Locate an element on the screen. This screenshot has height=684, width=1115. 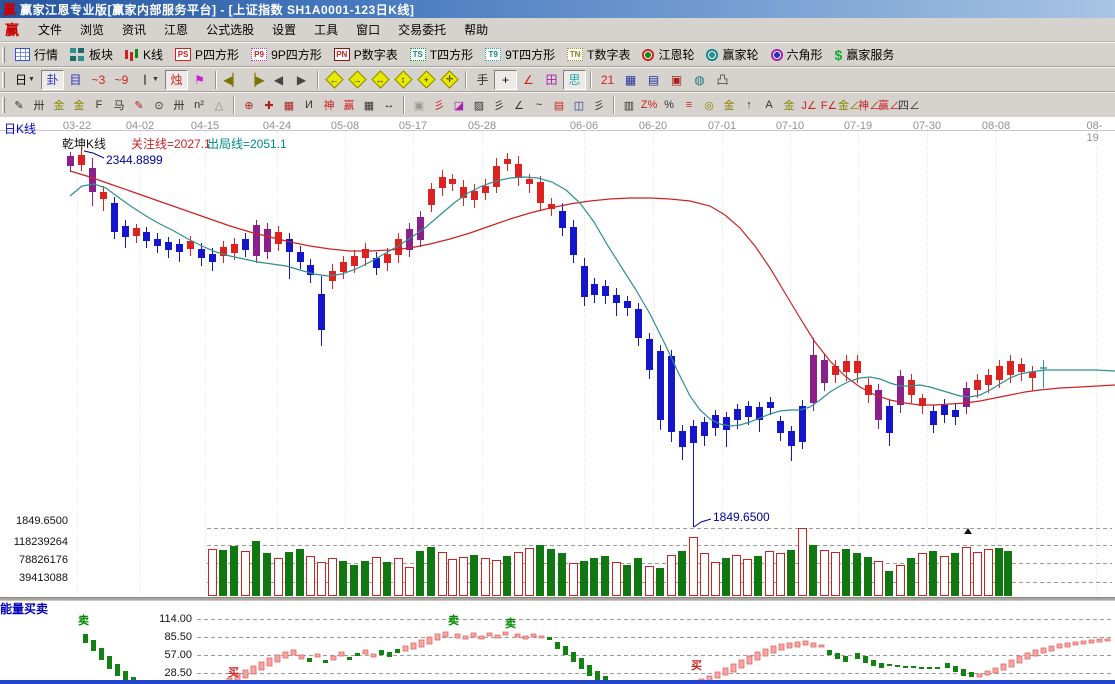
gold-grid-tool: 金 is located at coordinates (59, 105).